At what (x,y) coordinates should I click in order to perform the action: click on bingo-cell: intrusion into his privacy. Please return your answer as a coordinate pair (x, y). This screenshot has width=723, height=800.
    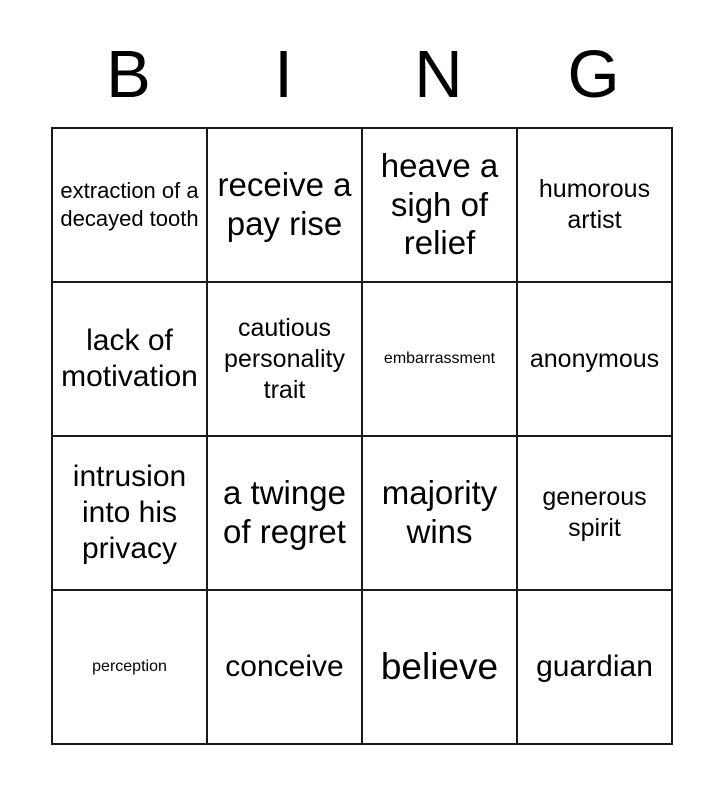
    Looking at the image, I should click on (130, 514).